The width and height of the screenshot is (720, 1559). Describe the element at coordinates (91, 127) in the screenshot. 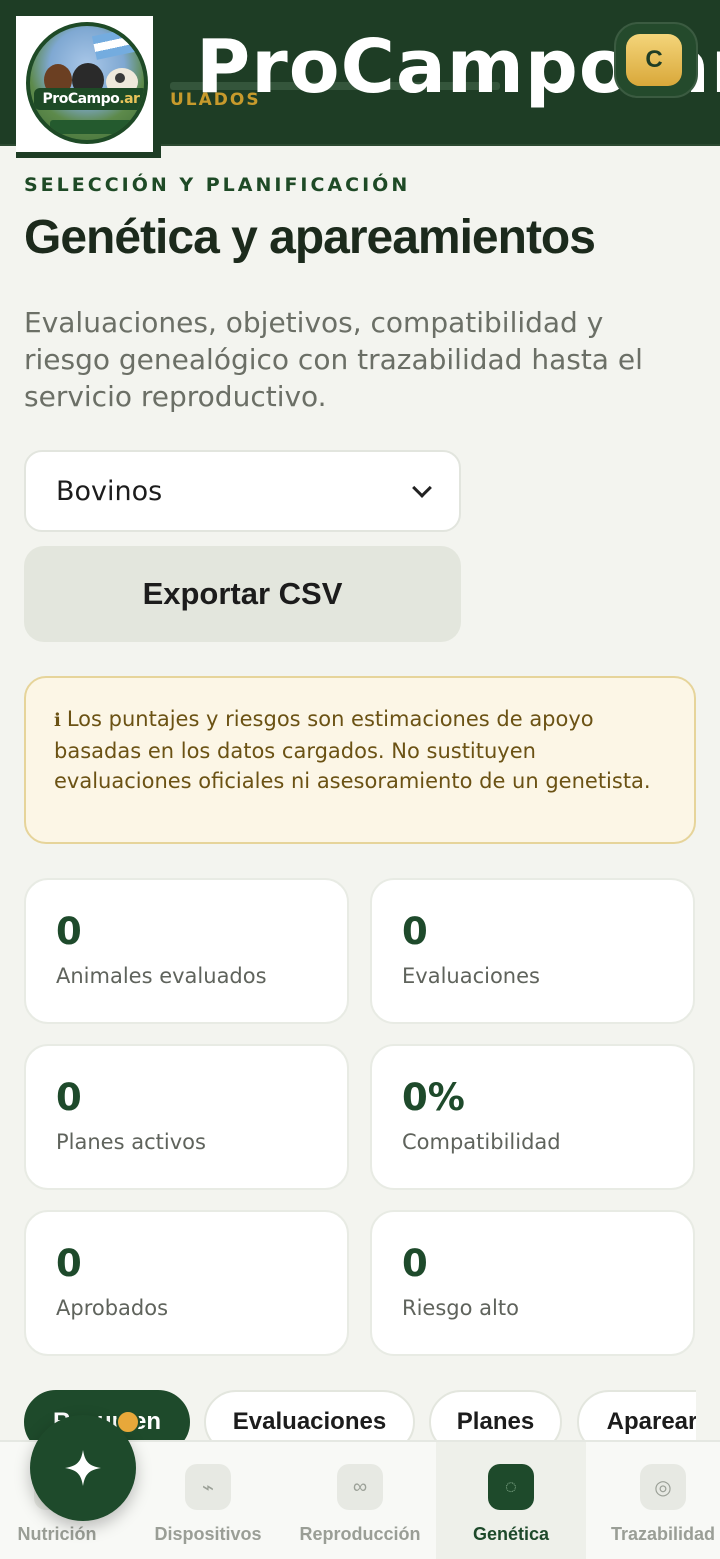

I see `logo-strip` at that location.